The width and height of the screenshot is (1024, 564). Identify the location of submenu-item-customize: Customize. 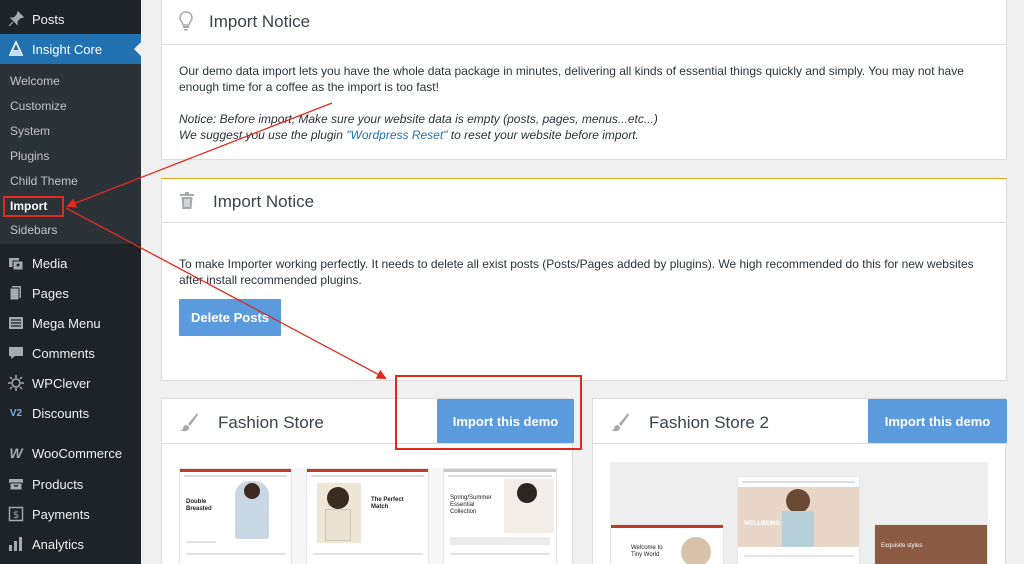
(38, 106).